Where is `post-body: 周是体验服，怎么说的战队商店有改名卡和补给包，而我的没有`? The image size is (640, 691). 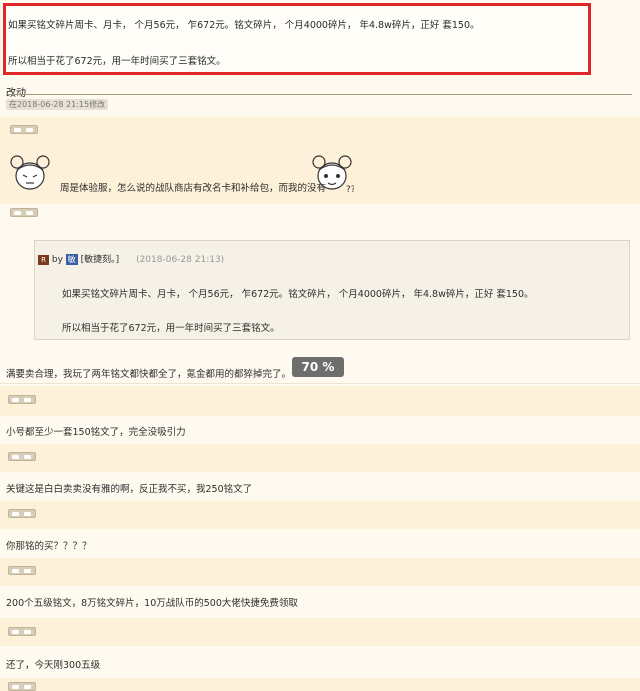
post-body: 周是体验服，怎么说的战队商店有改名卡和补给包，而我的没有 is located at coordinates (193, 188).